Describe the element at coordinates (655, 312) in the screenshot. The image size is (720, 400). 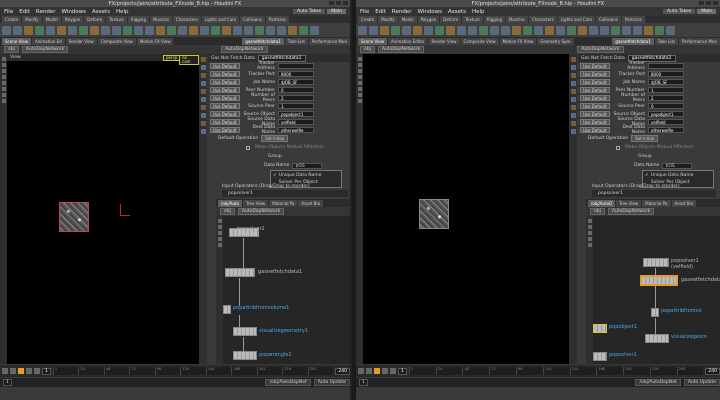
I see `node-popattribfromvolume` at that location.